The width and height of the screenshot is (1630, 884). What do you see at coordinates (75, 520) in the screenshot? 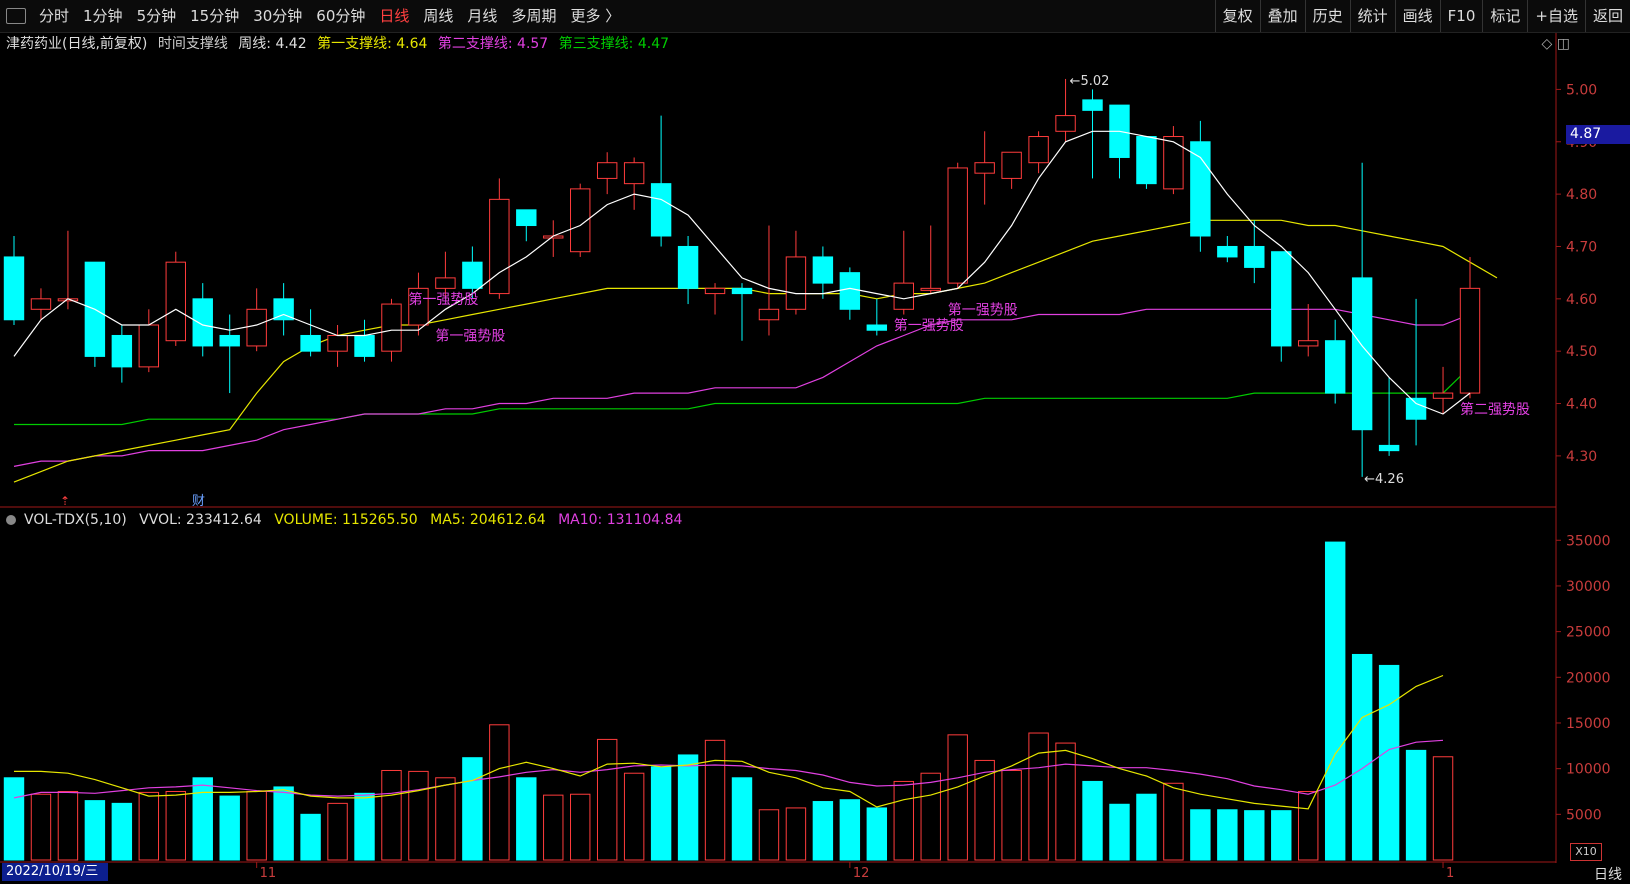
I see `vol-indicator-name: VOL-TDX(5,10)` at bounding box center [75, 520].